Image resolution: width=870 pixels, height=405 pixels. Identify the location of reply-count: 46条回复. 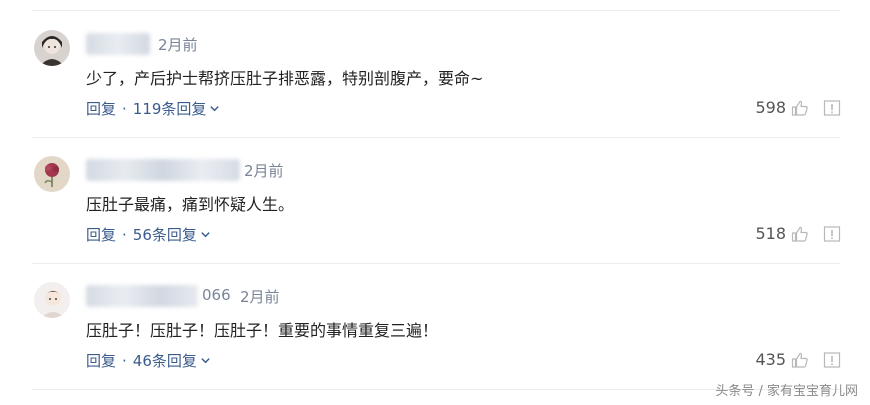
(165, 360).